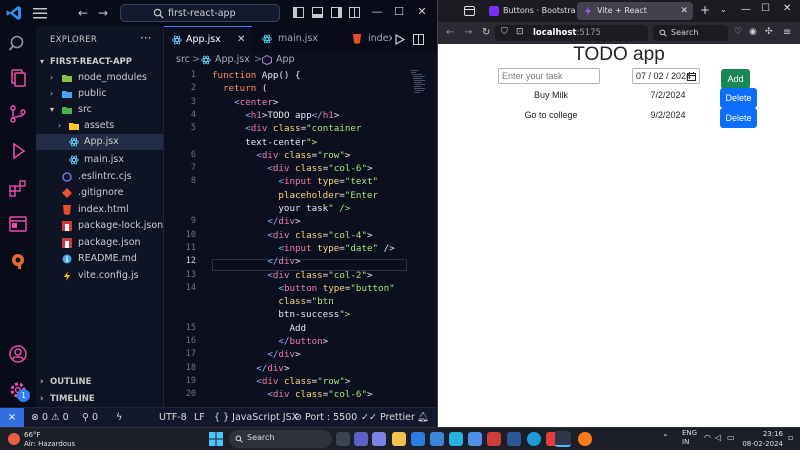  I want to click on notification-icon: ▫, so click(790, 437).